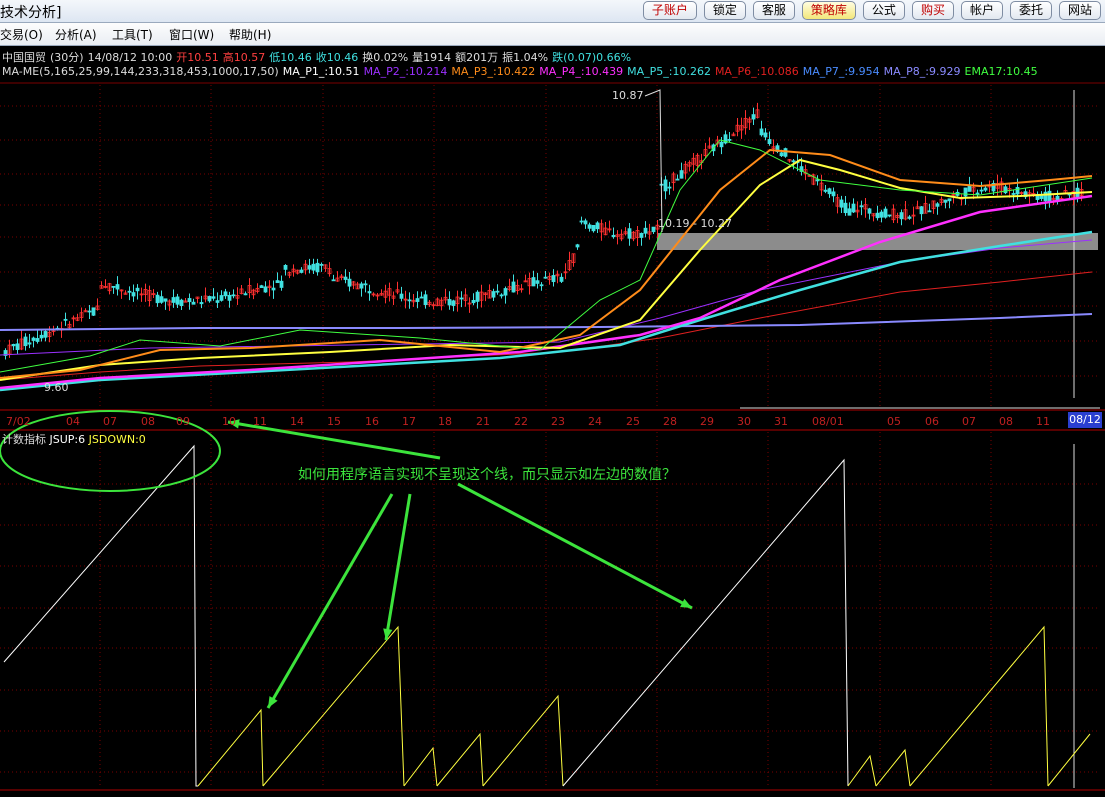 This screenshot has height=797, width=1105. What do you see at coordinates (73, 421) in the screenshot?
I see `date-label: 04` at bounding box center [73, 421].